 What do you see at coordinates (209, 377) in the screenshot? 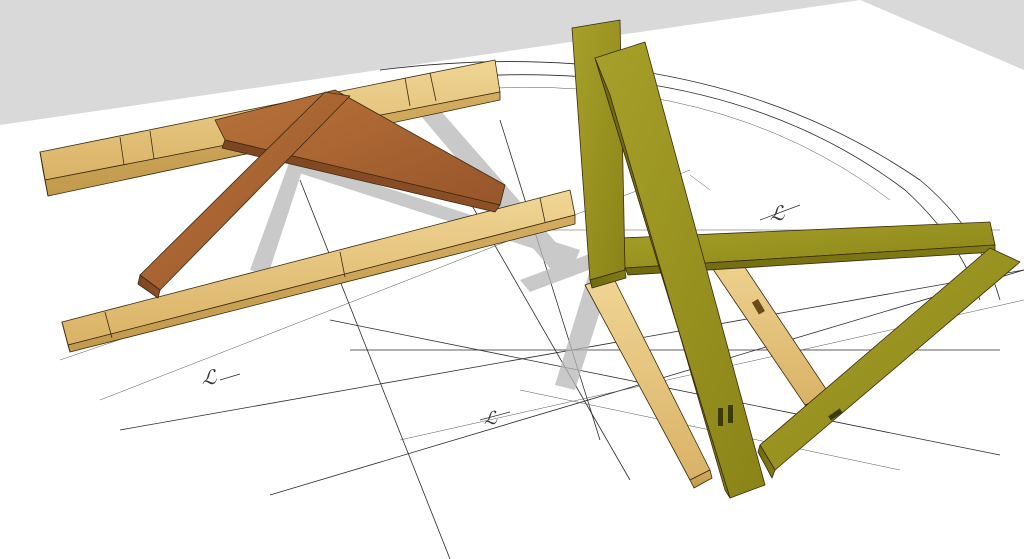
I see `annotation-mark-left: ℒ` at bounding box center [209, 377].